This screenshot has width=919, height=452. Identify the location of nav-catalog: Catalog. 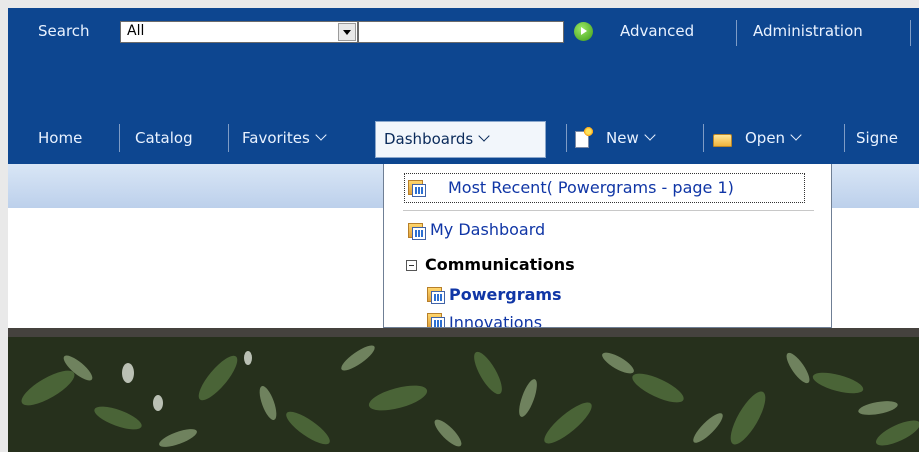
(164, 138).